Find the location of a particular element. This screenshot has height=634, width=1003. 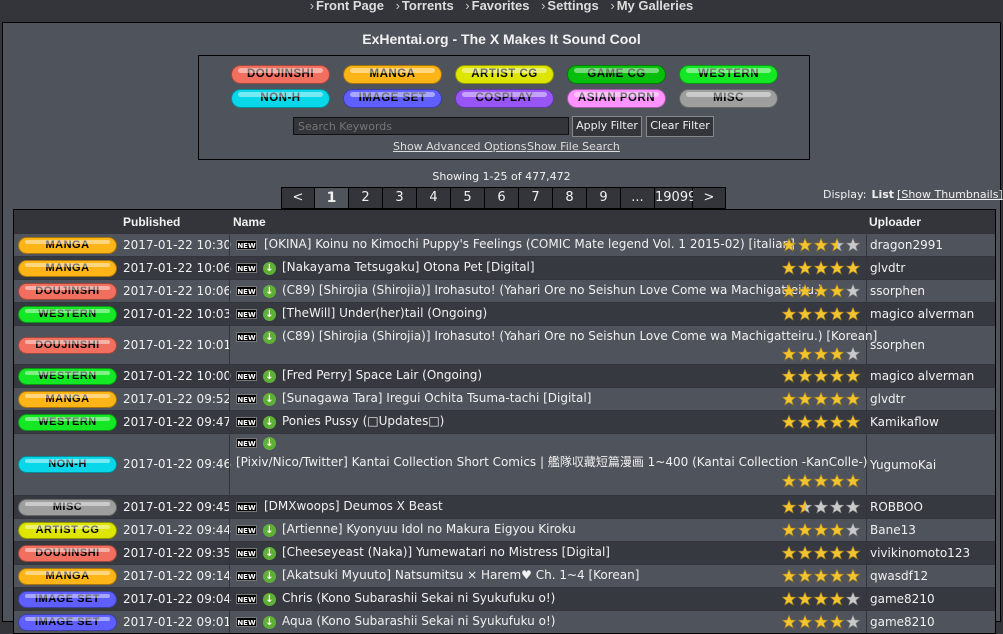

gallery-title-link: Ponies Pussy (□Updates□) is located at coordinates (363, 421).